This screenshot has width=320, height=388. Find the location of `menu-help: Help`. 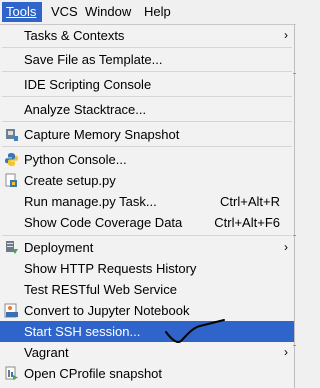

menu-help: Help is located at coordinates (158, 12).